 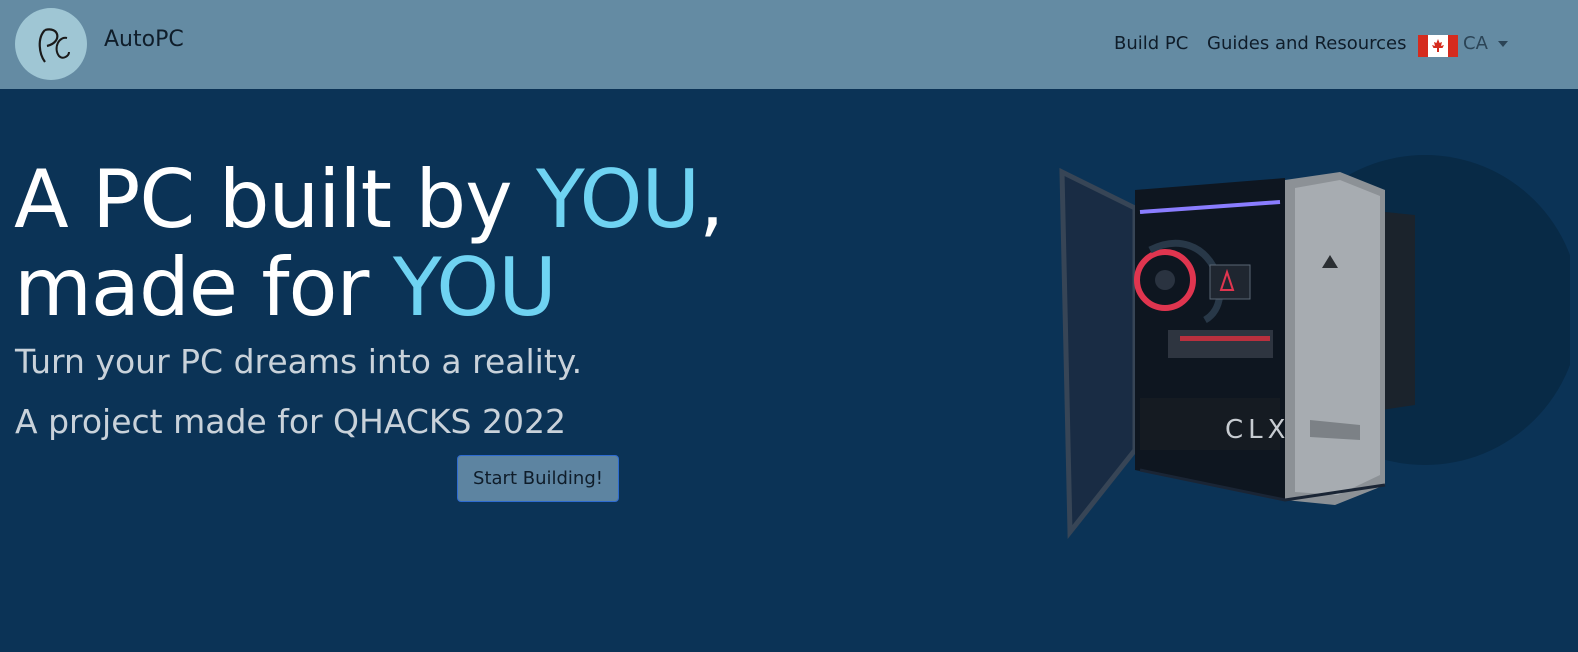 What do you see at coordinates (290, 421) in the screenshot?
I see `hero-subtitle-project: A project made for QHACKS 2022` at bounding box center [290, 421].